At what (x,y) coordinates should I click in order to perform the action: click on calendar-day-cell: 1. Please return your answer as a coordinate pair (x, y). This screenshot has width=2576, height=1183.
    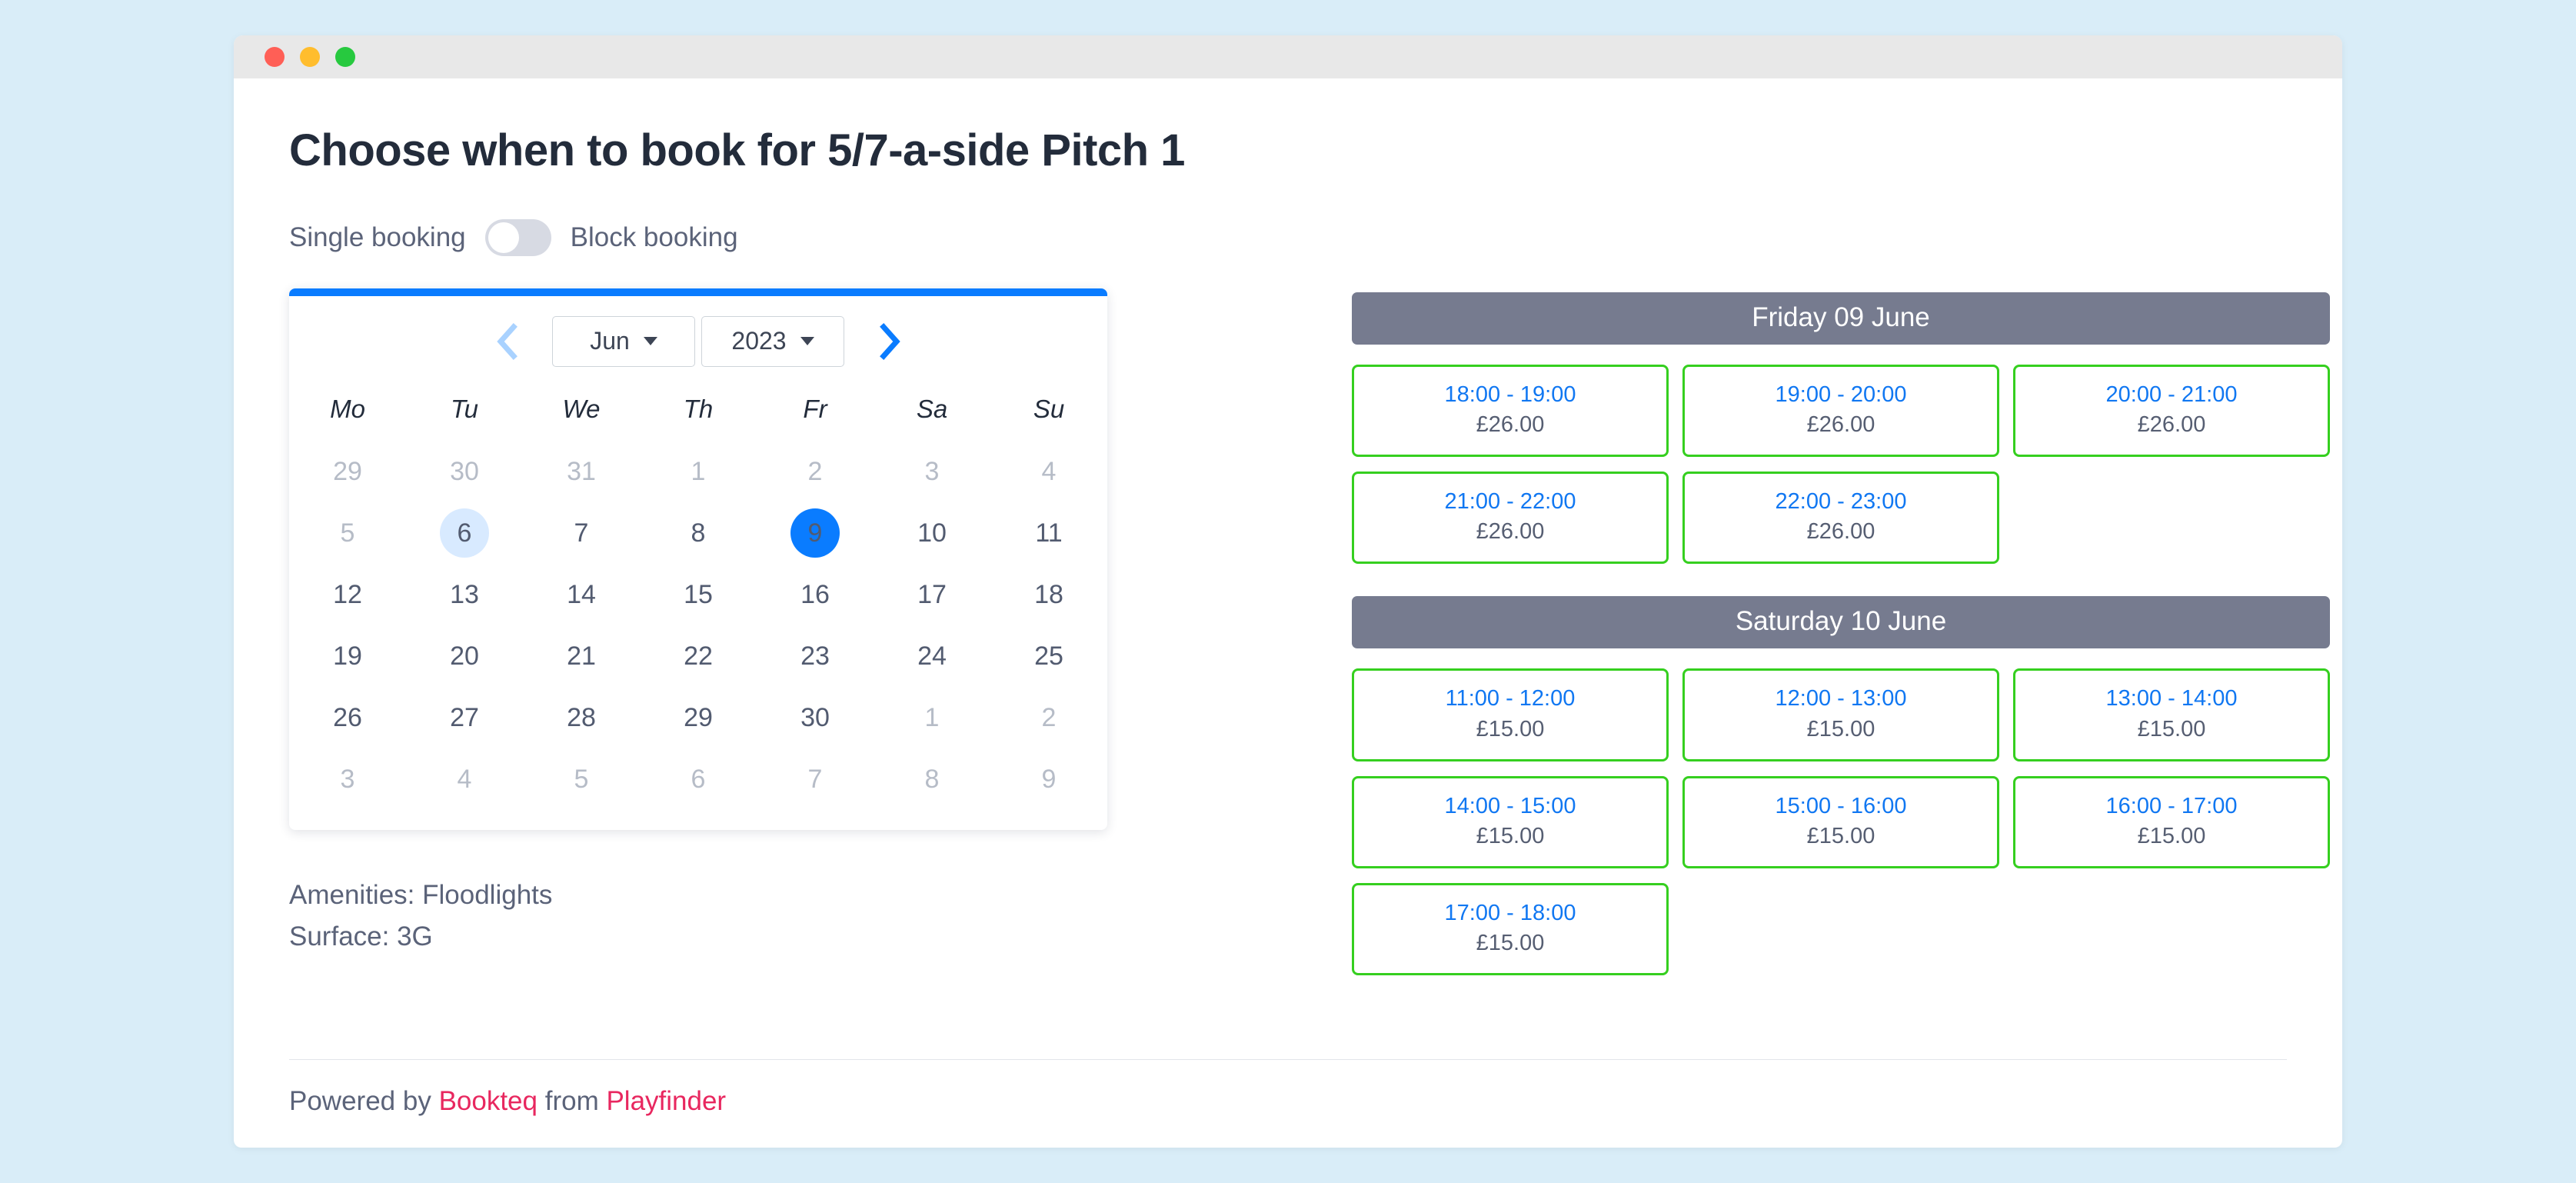
    Looking at the image, I should click on (932, 717).